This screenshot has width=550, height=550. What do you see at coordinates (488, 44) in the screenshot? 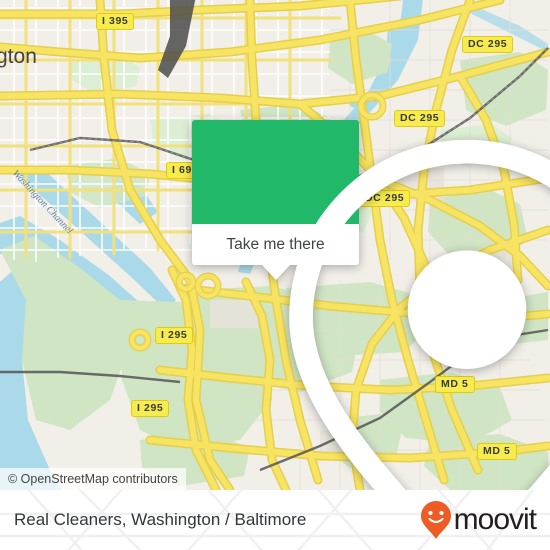
I see `road-shield-dc295-a: DC 295` at bounding box center [488, 44].